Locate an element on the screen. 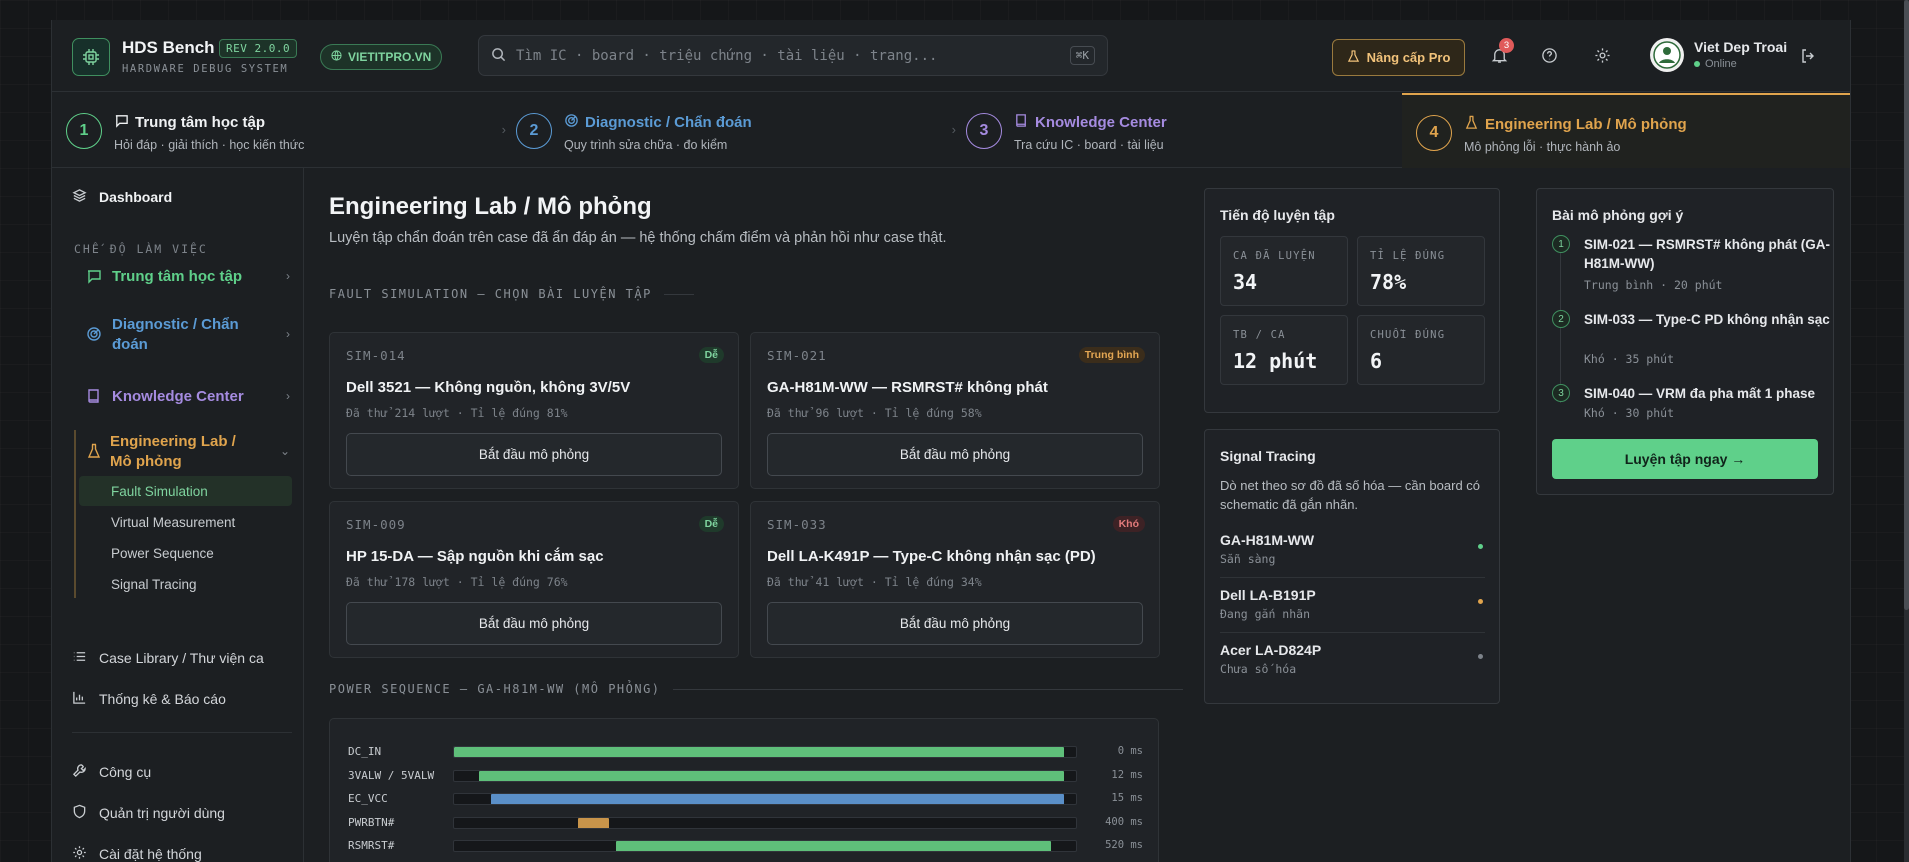  stat-label: CA ĐÃ LUYỆN is located at coordinates (1274, 256).